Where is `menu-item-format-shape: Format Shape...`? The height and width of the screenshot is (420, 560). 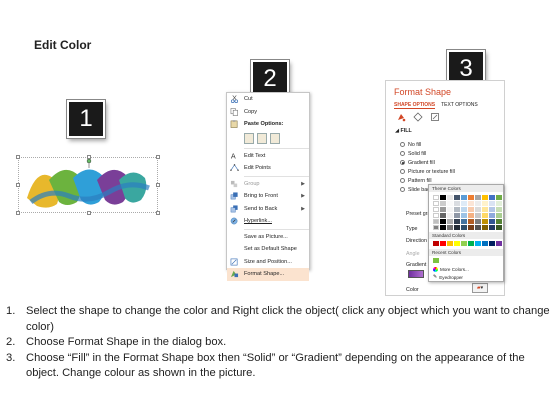 menu-item-format-shape: Format Shape... is located at coordinates (268, 274).